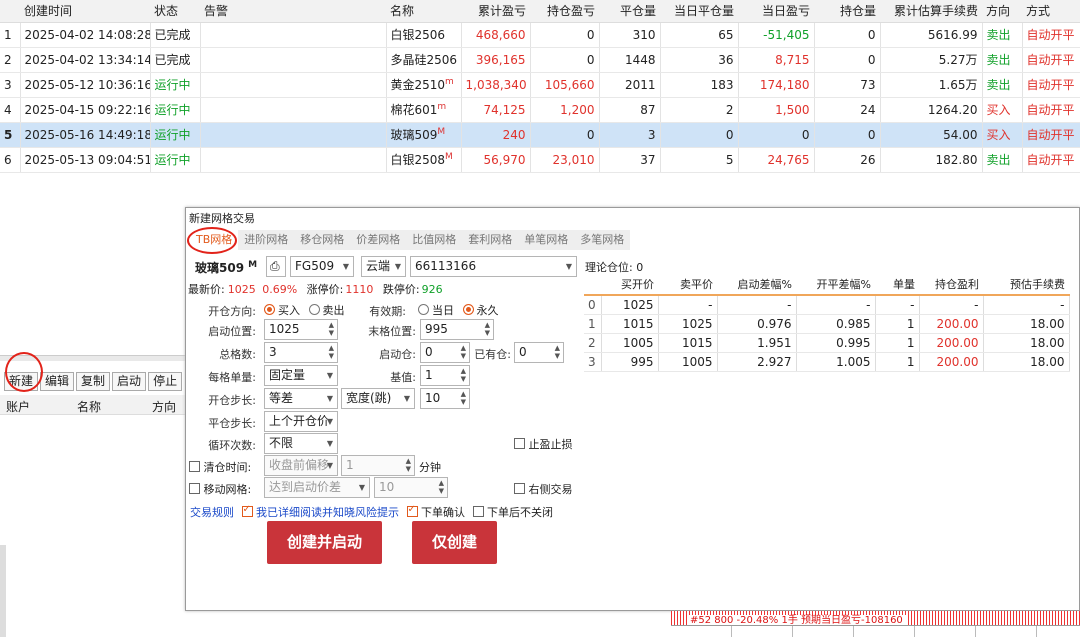 The image size is (1080, 637). I want to click on today-radio, so click(423, 309).